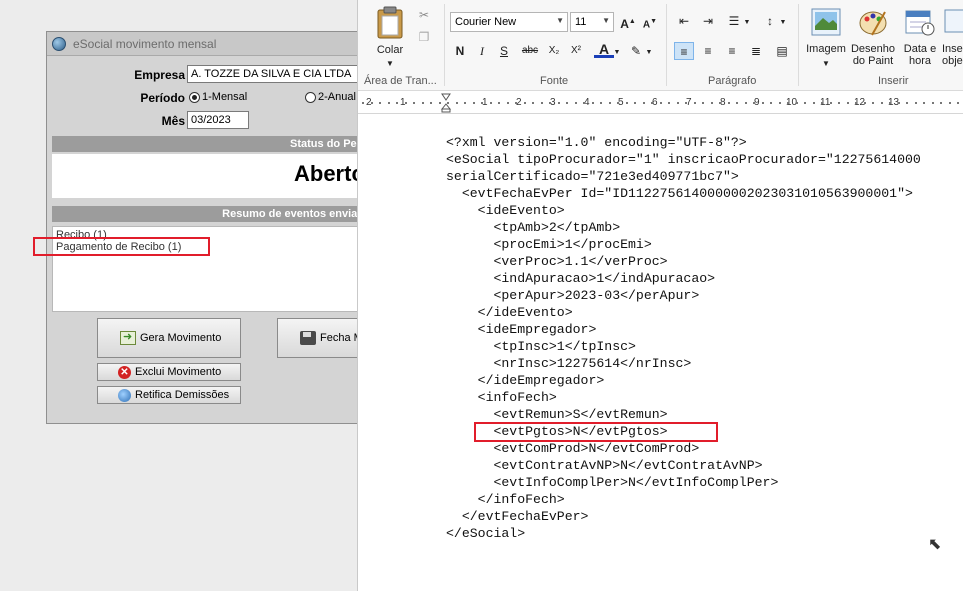 The height and width of the screenshot is (591, 963). Describe the element at coordinates (770, 21) in the screenshot. I see `line-spacing-icon: ↕` at that location.